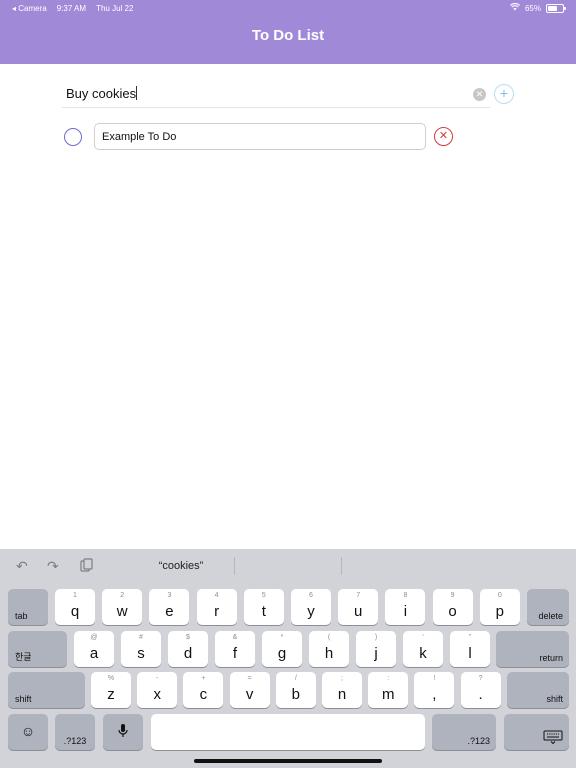  I want to click on emoji-icon: ☺, so click(28, 731).